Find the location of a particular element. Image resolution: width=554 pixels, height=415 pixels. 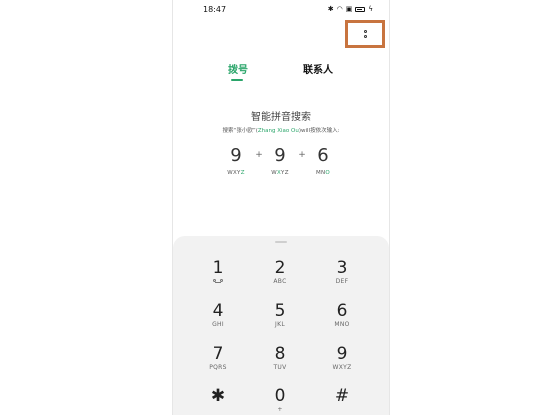

key-letters: TUV is located at coordinates (280, 367).